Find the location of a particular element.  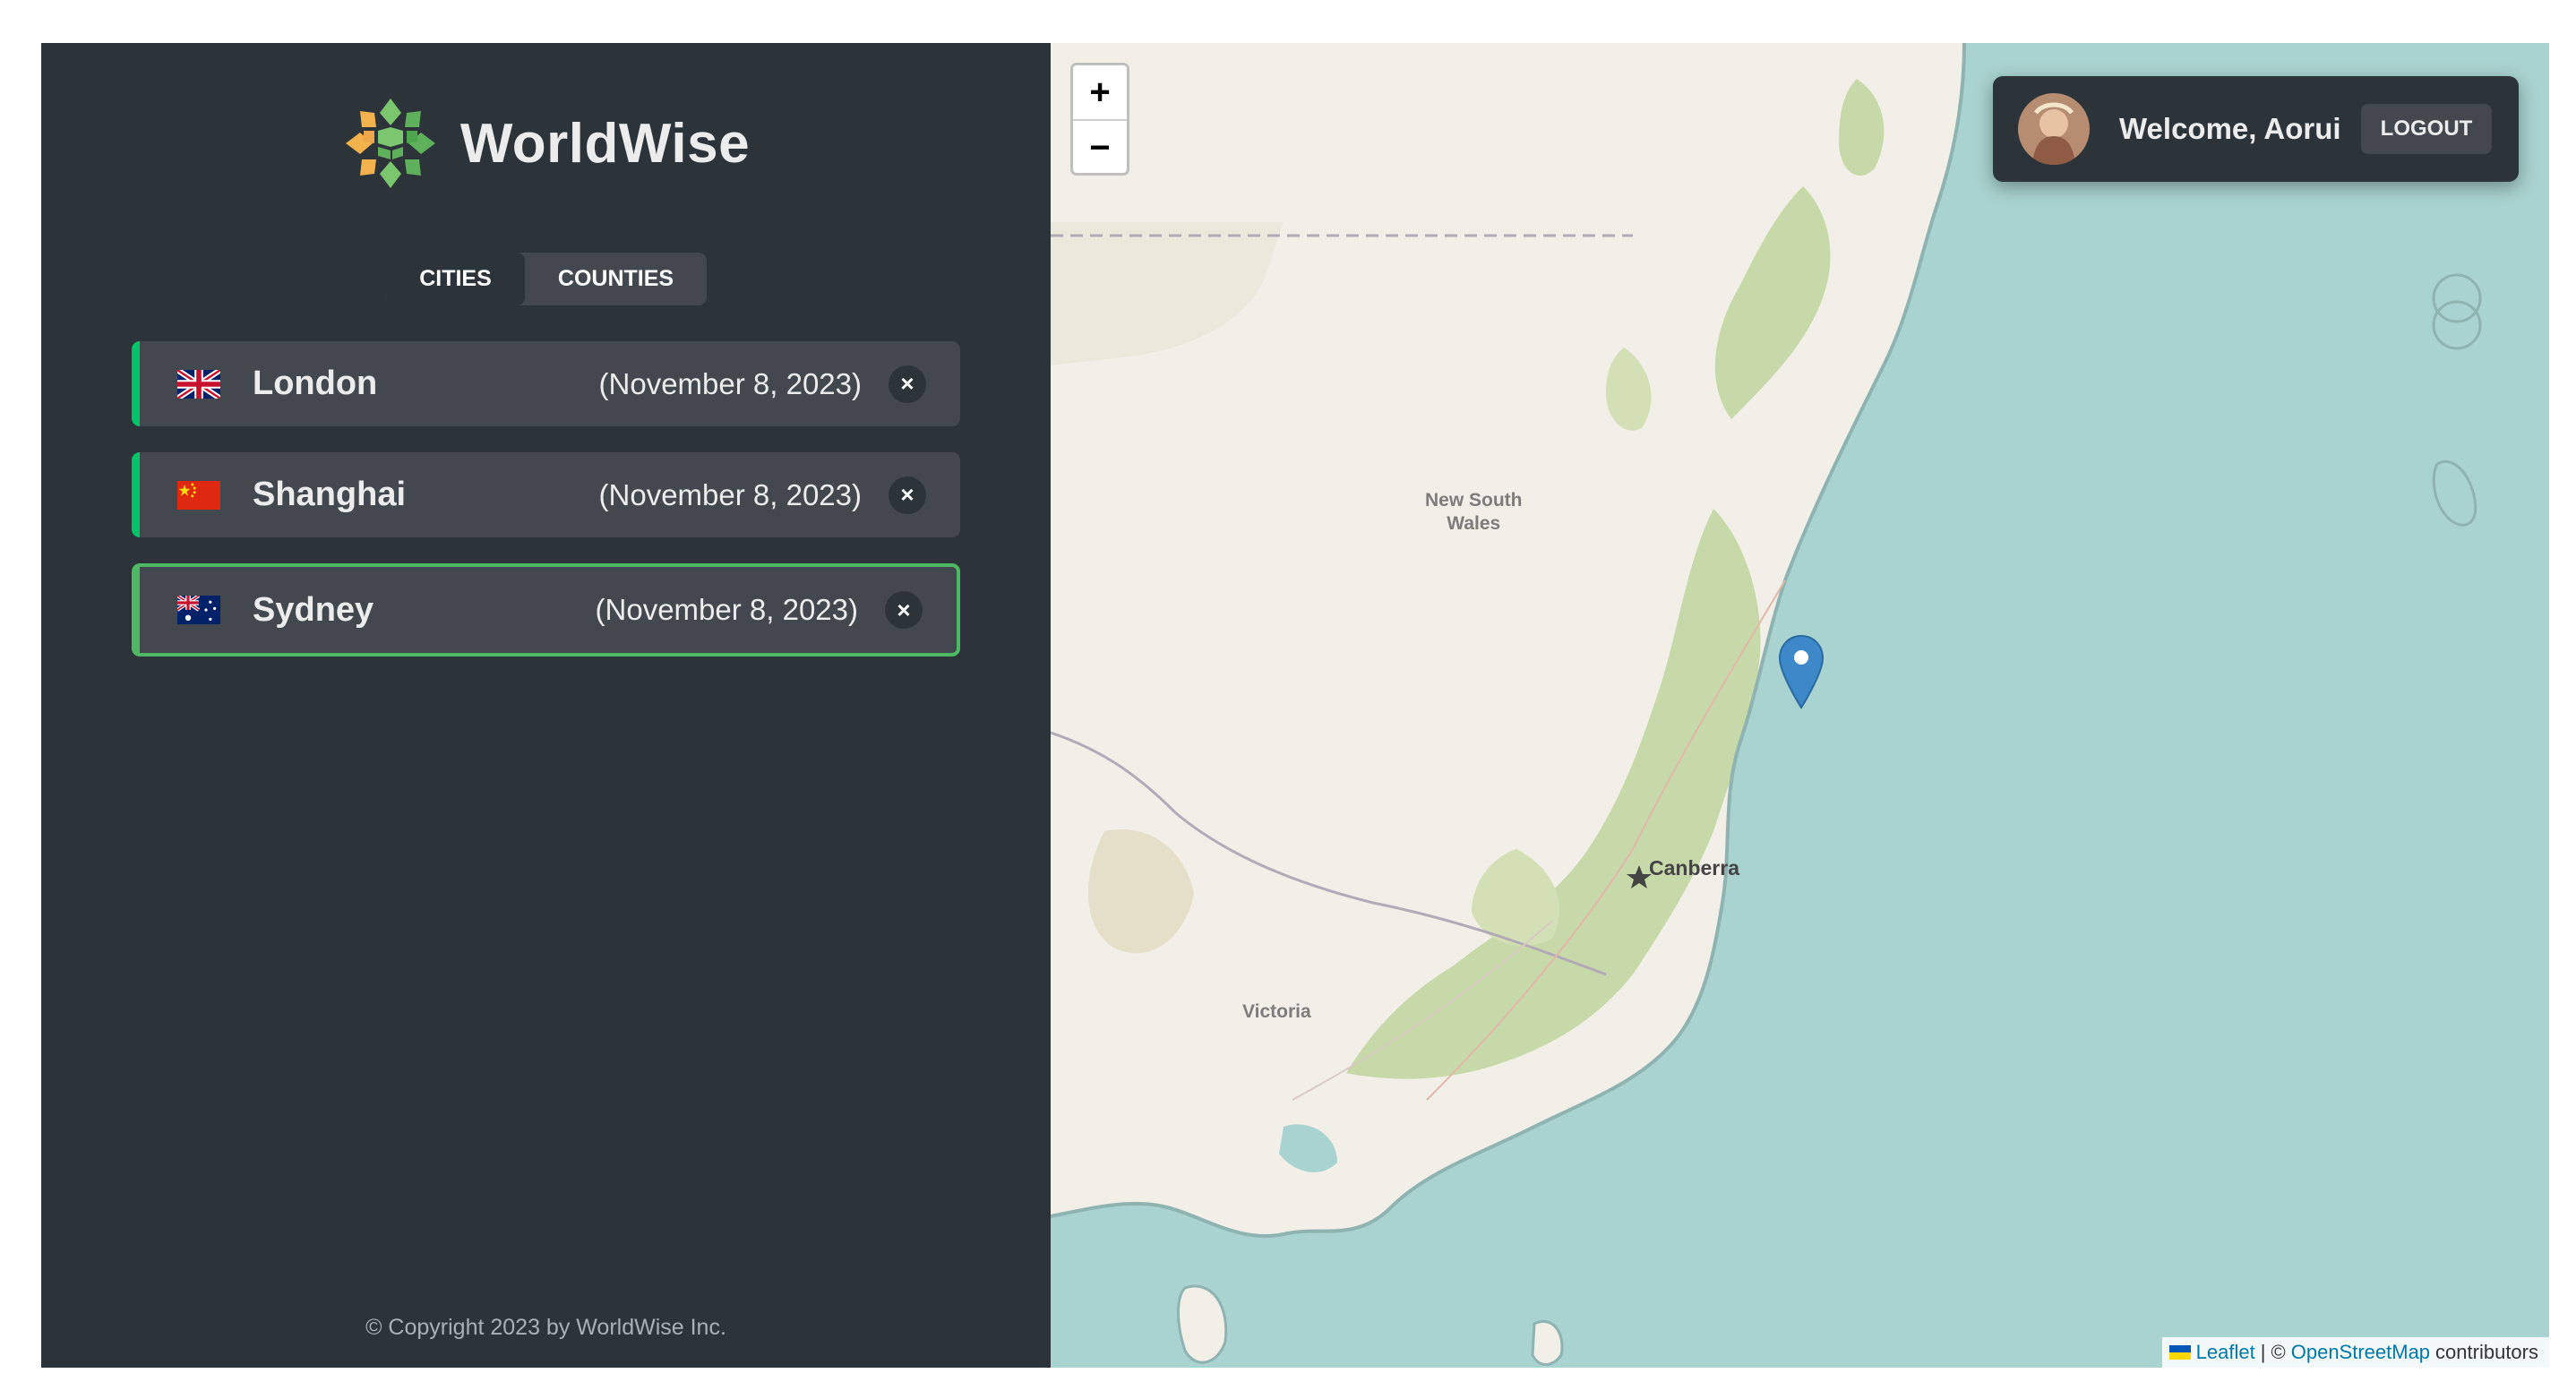

tab-bar: CITIES COUNTIES is located at coordinates (546, 279).